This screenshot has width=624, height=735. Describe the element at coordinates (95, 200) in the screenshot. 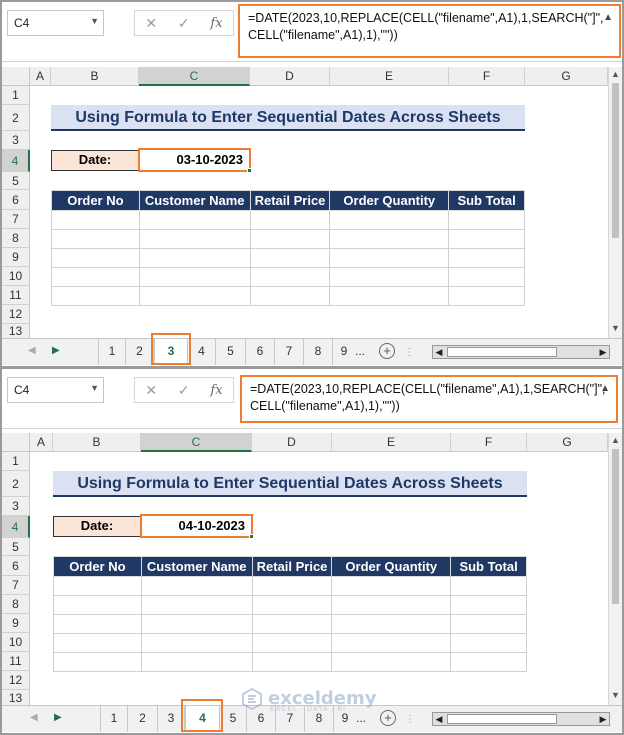

I see `header-order-no: Order No` at that location.